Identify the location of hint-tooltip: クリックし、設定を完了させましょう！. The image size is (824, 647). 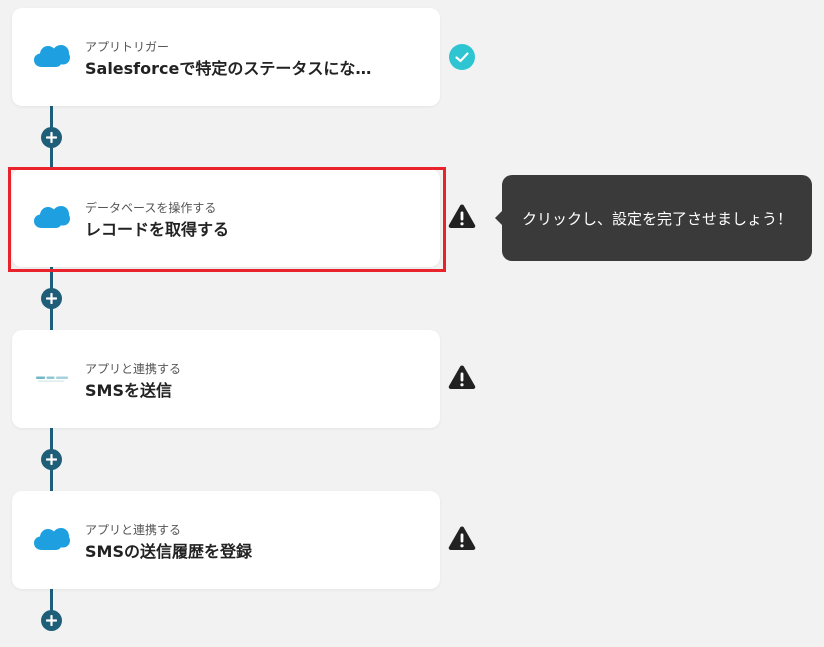
(653, 218).